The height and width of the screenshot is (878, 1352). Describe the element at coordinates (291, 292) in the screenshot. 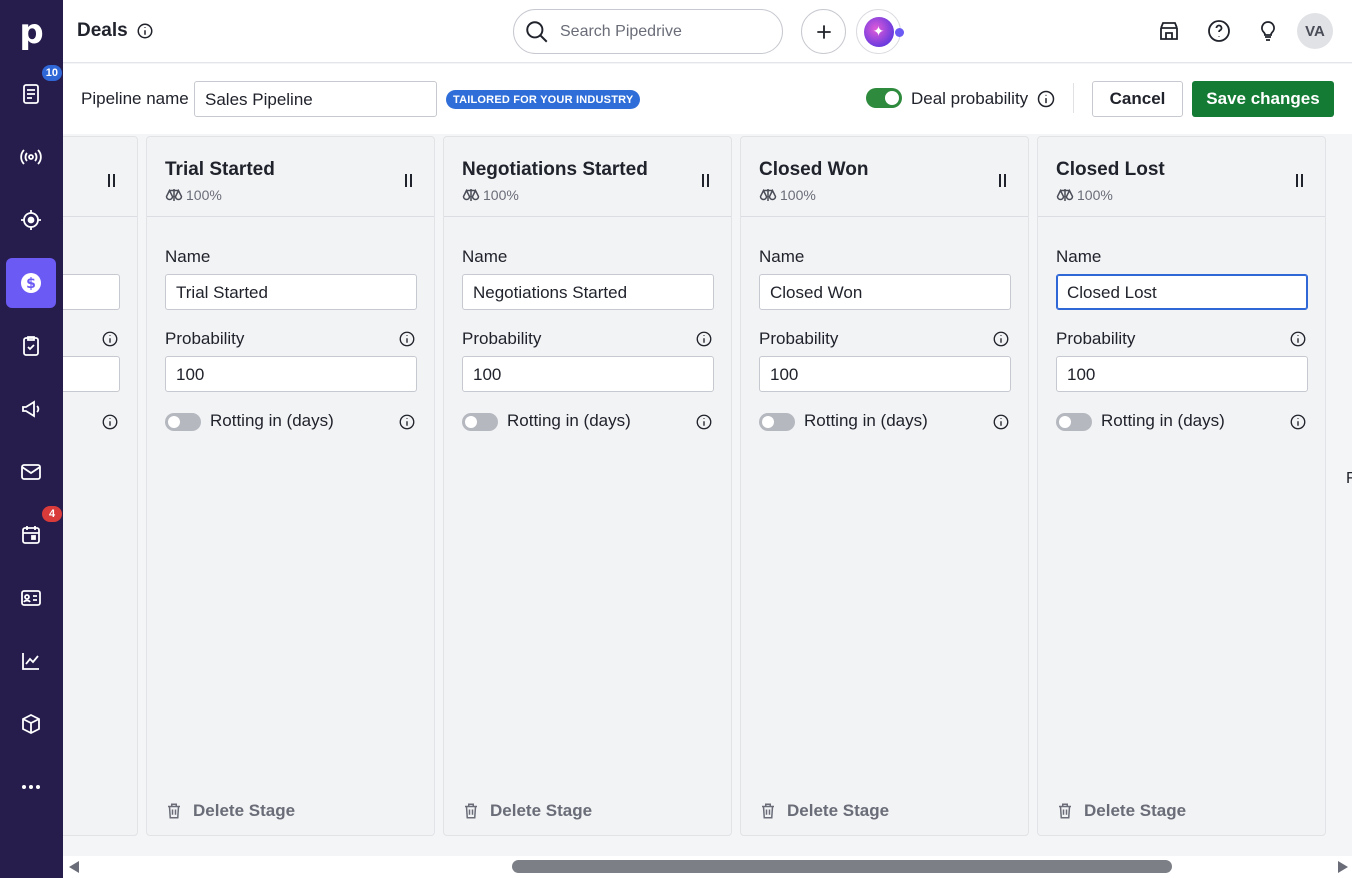

I see `stage-name-input: Trial Started` at that location.